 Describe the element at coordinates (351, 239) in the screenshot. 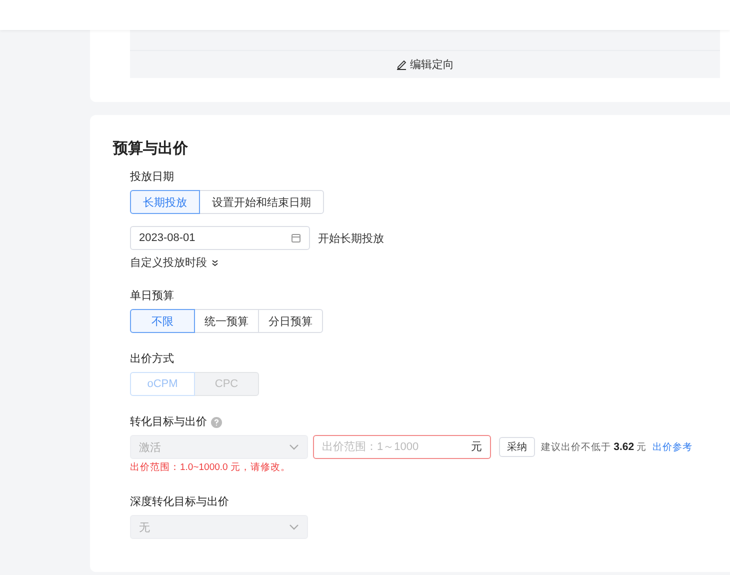

I see `date-note: 开始长期投放` at that location.